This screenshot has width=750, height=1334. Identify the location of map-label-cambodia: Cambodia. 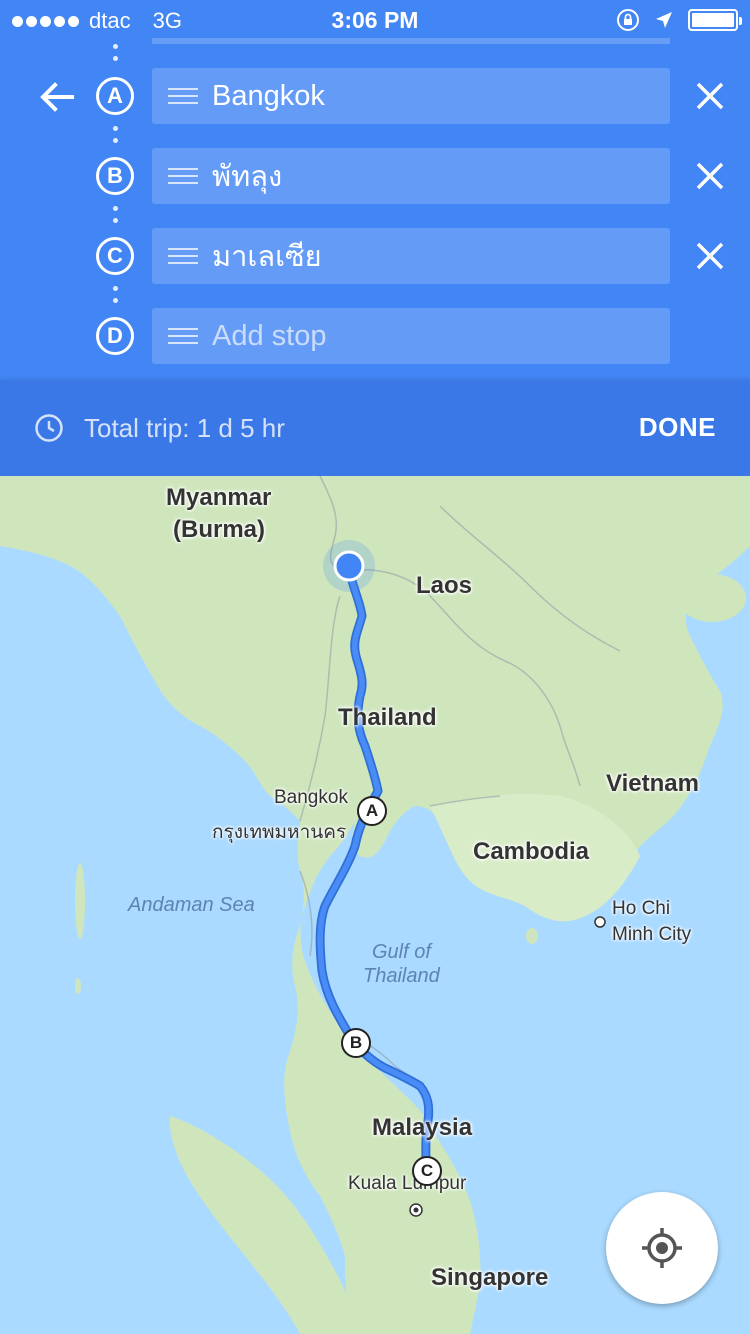
(531, 851).